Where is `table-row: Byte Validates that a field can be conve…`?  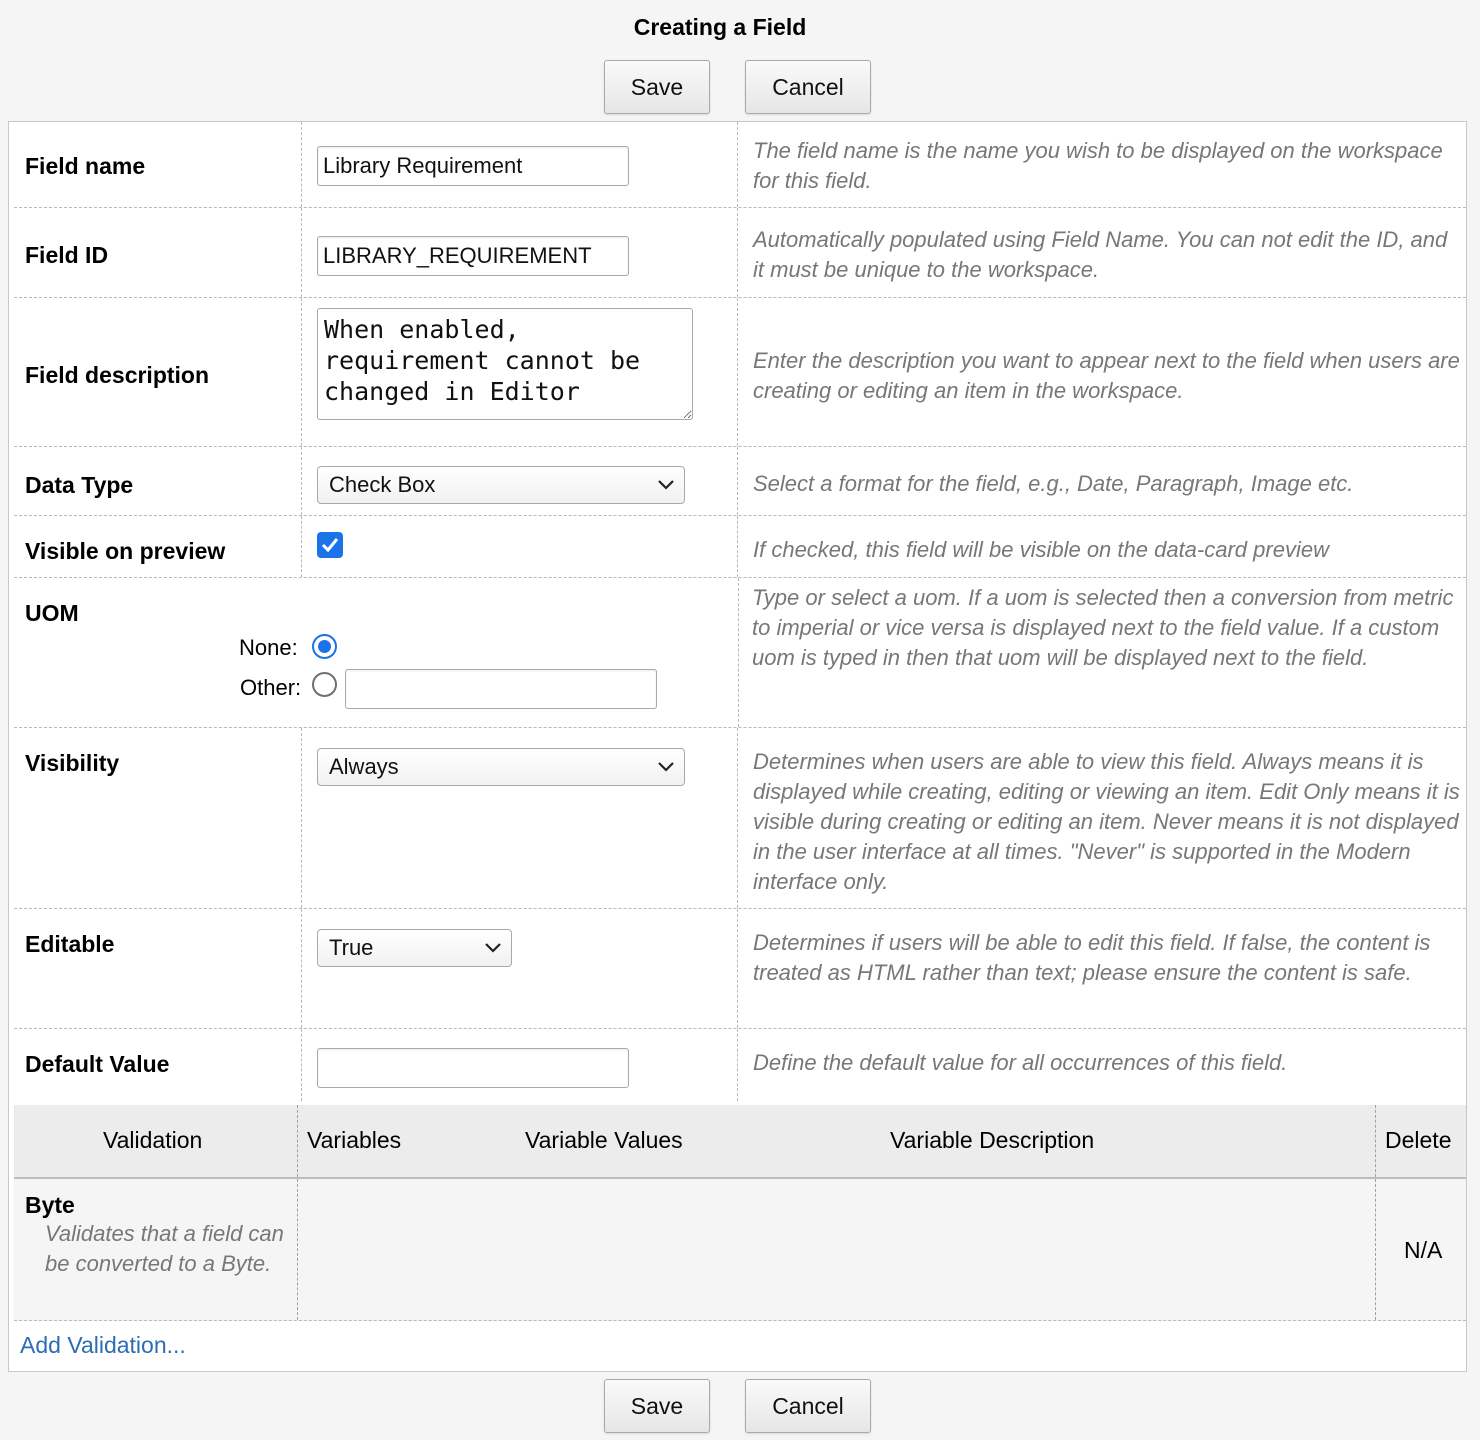
table-row: Byte Validates that a field can be conve… is located at coordinates (740, 1250).